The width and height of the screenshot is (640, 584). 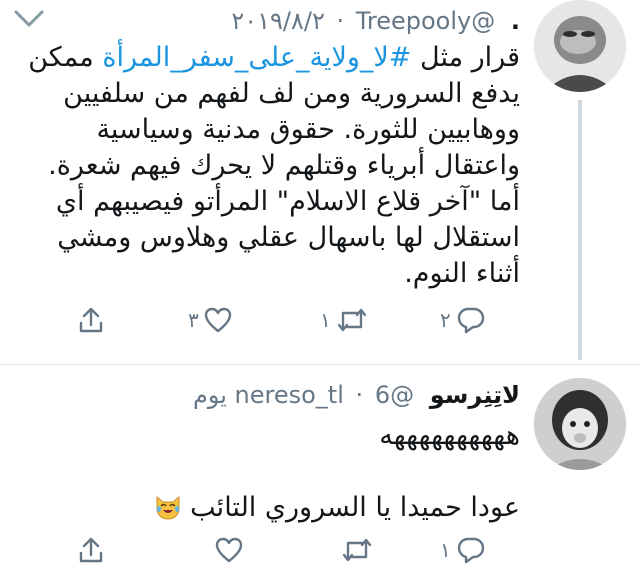 I want to click on retweet-count: ١, so click(x=325, y=320).